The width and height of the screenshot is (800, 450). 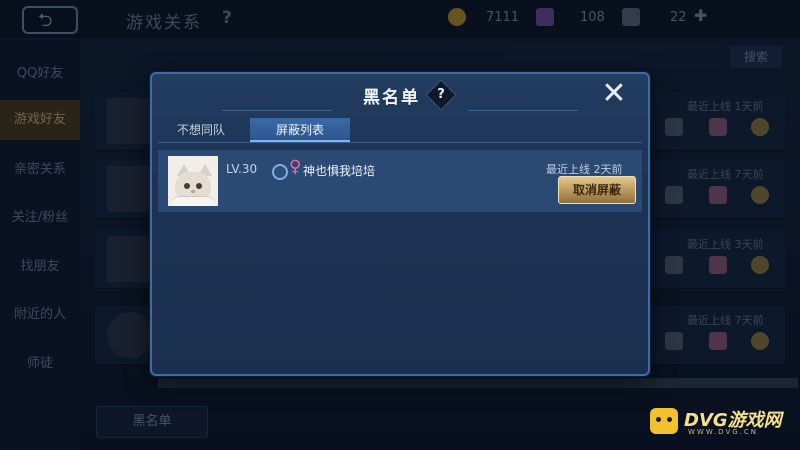 What do you see at coordinates (300, 130) in the screenshot?
I see `tab-blocked-list: 屏蔽列表` at bounding box center [300, 130].